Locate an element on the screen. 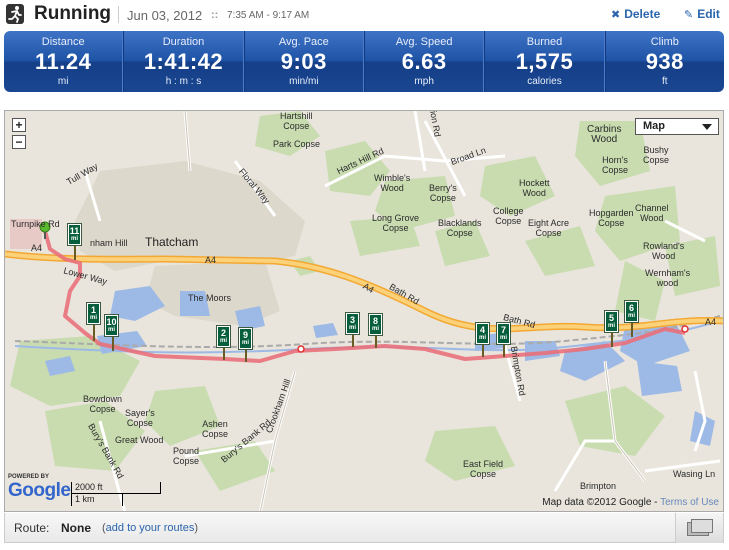 This screenshot has width=729, height=550. mile-marker-9: 9 mi is located at coordinates (245, 338).